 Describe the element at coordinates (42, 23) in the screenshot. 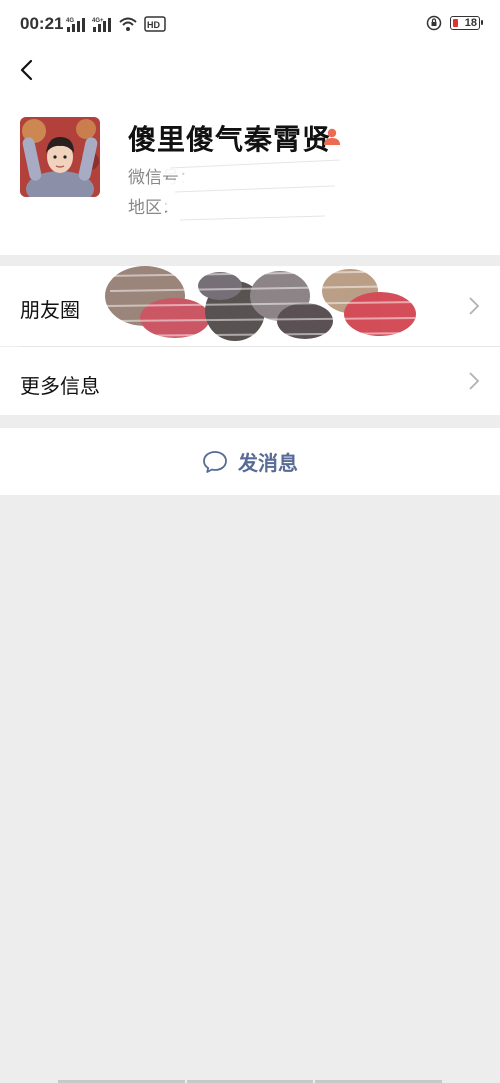

I see `status-time: 00:21` at that location.